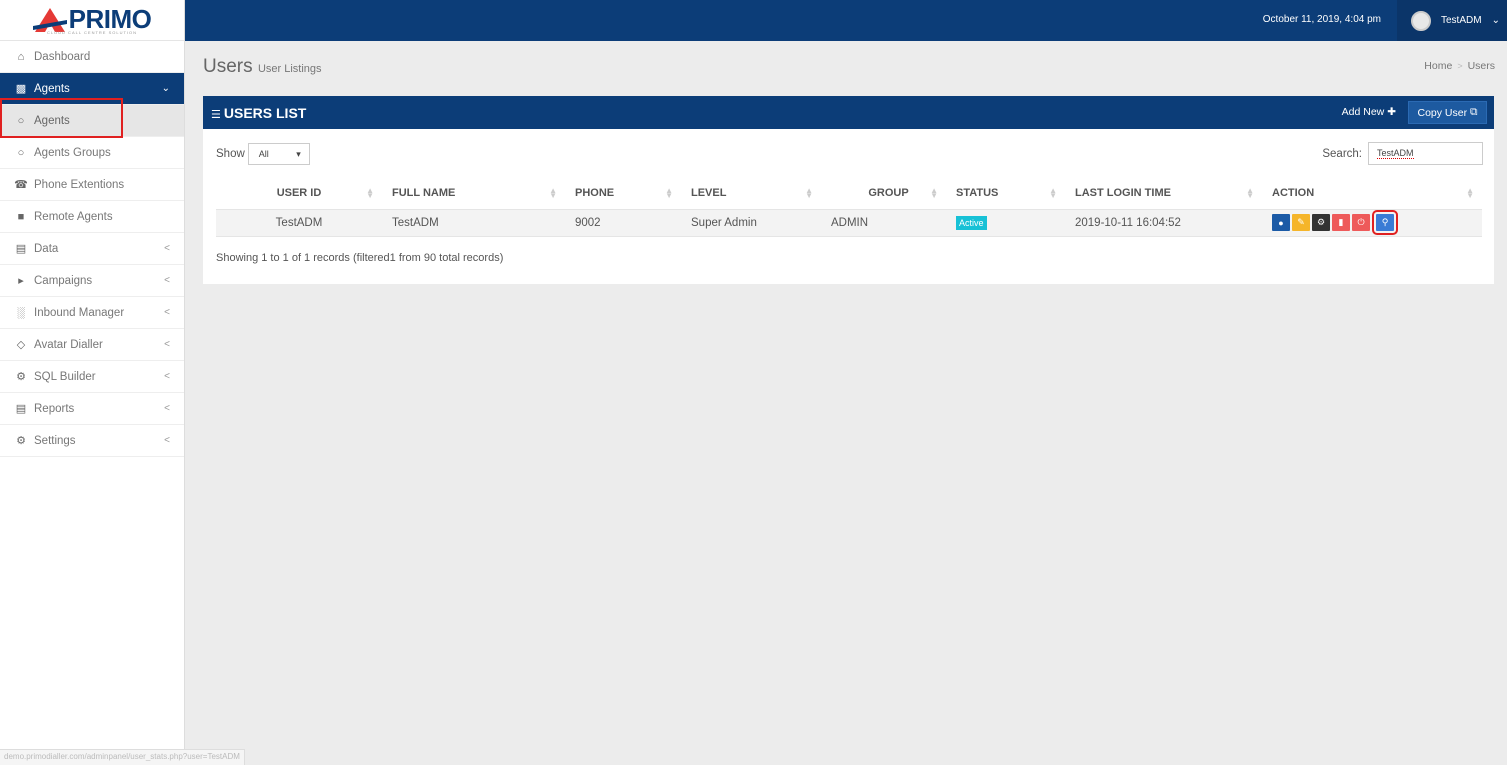  I want to click on user-menu: TestADM ⌄, so click(1452, 20).